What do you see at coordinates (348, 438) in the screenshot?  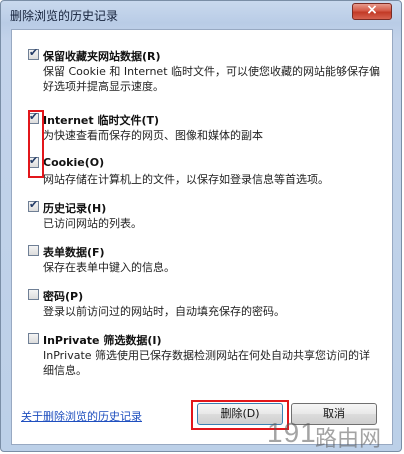 I see `watermark-text: 路由网` at bounding box center [348, 438].